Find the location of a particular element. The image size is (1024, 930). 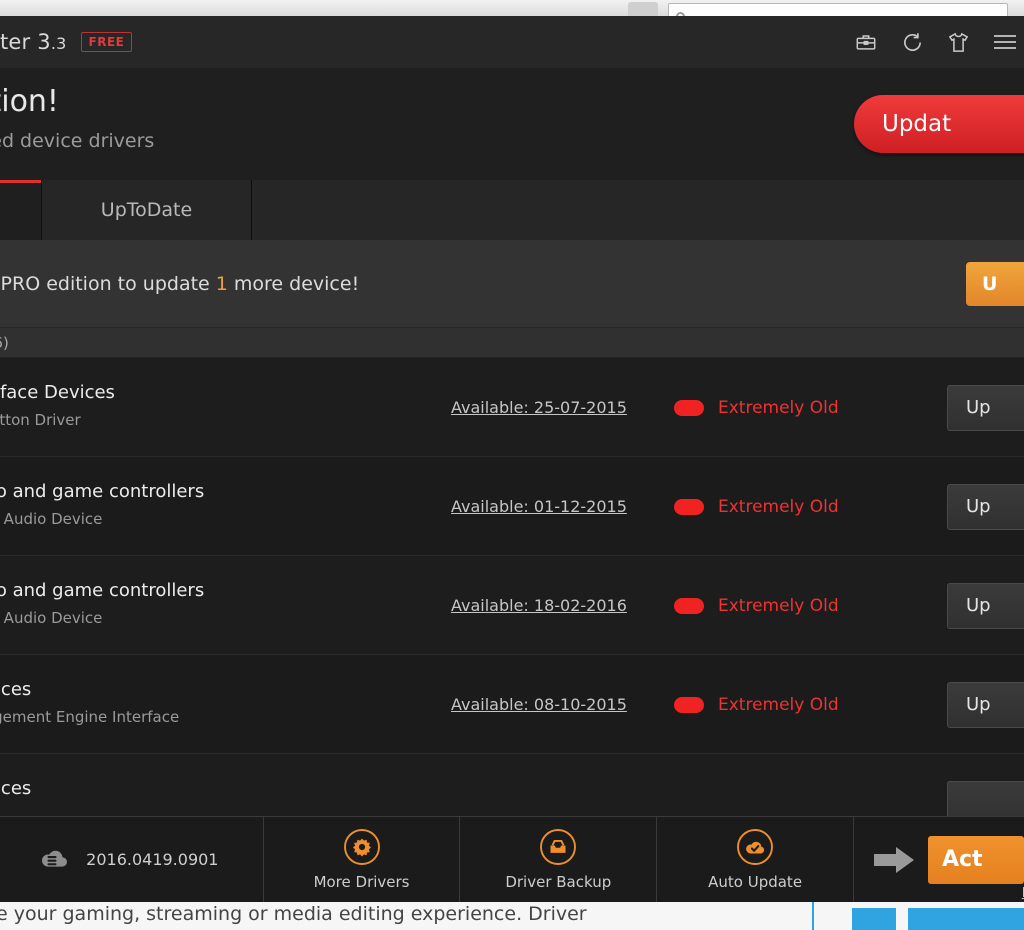

activate-wrap: Act E is located at coordinates (975, 868).